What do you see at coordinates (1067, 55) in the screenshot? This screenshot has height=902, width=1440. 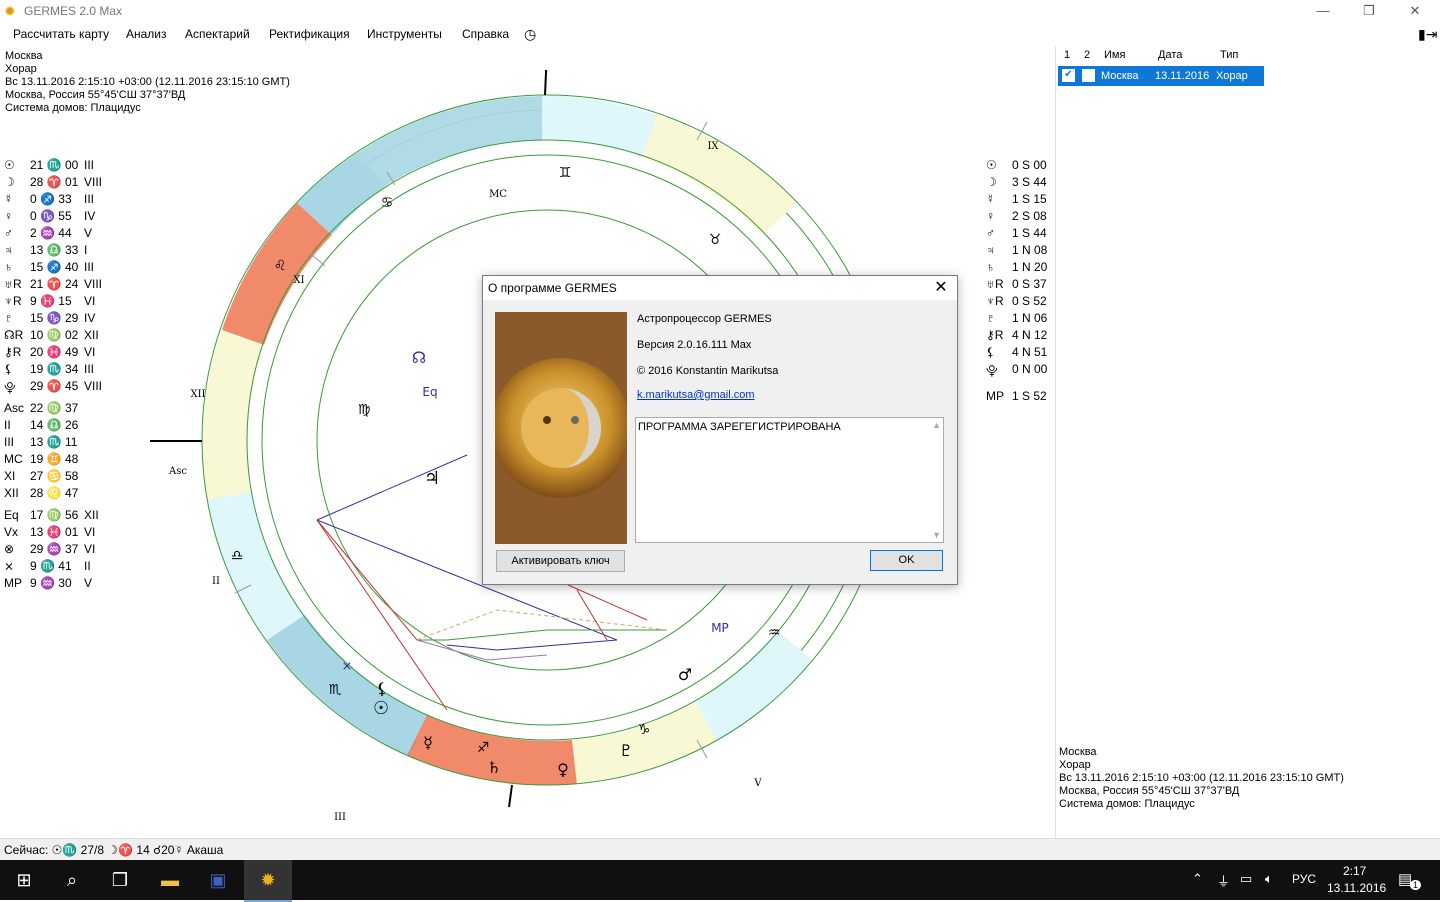 I see `col-1-header: 1` at bounding box center [1067, 55].